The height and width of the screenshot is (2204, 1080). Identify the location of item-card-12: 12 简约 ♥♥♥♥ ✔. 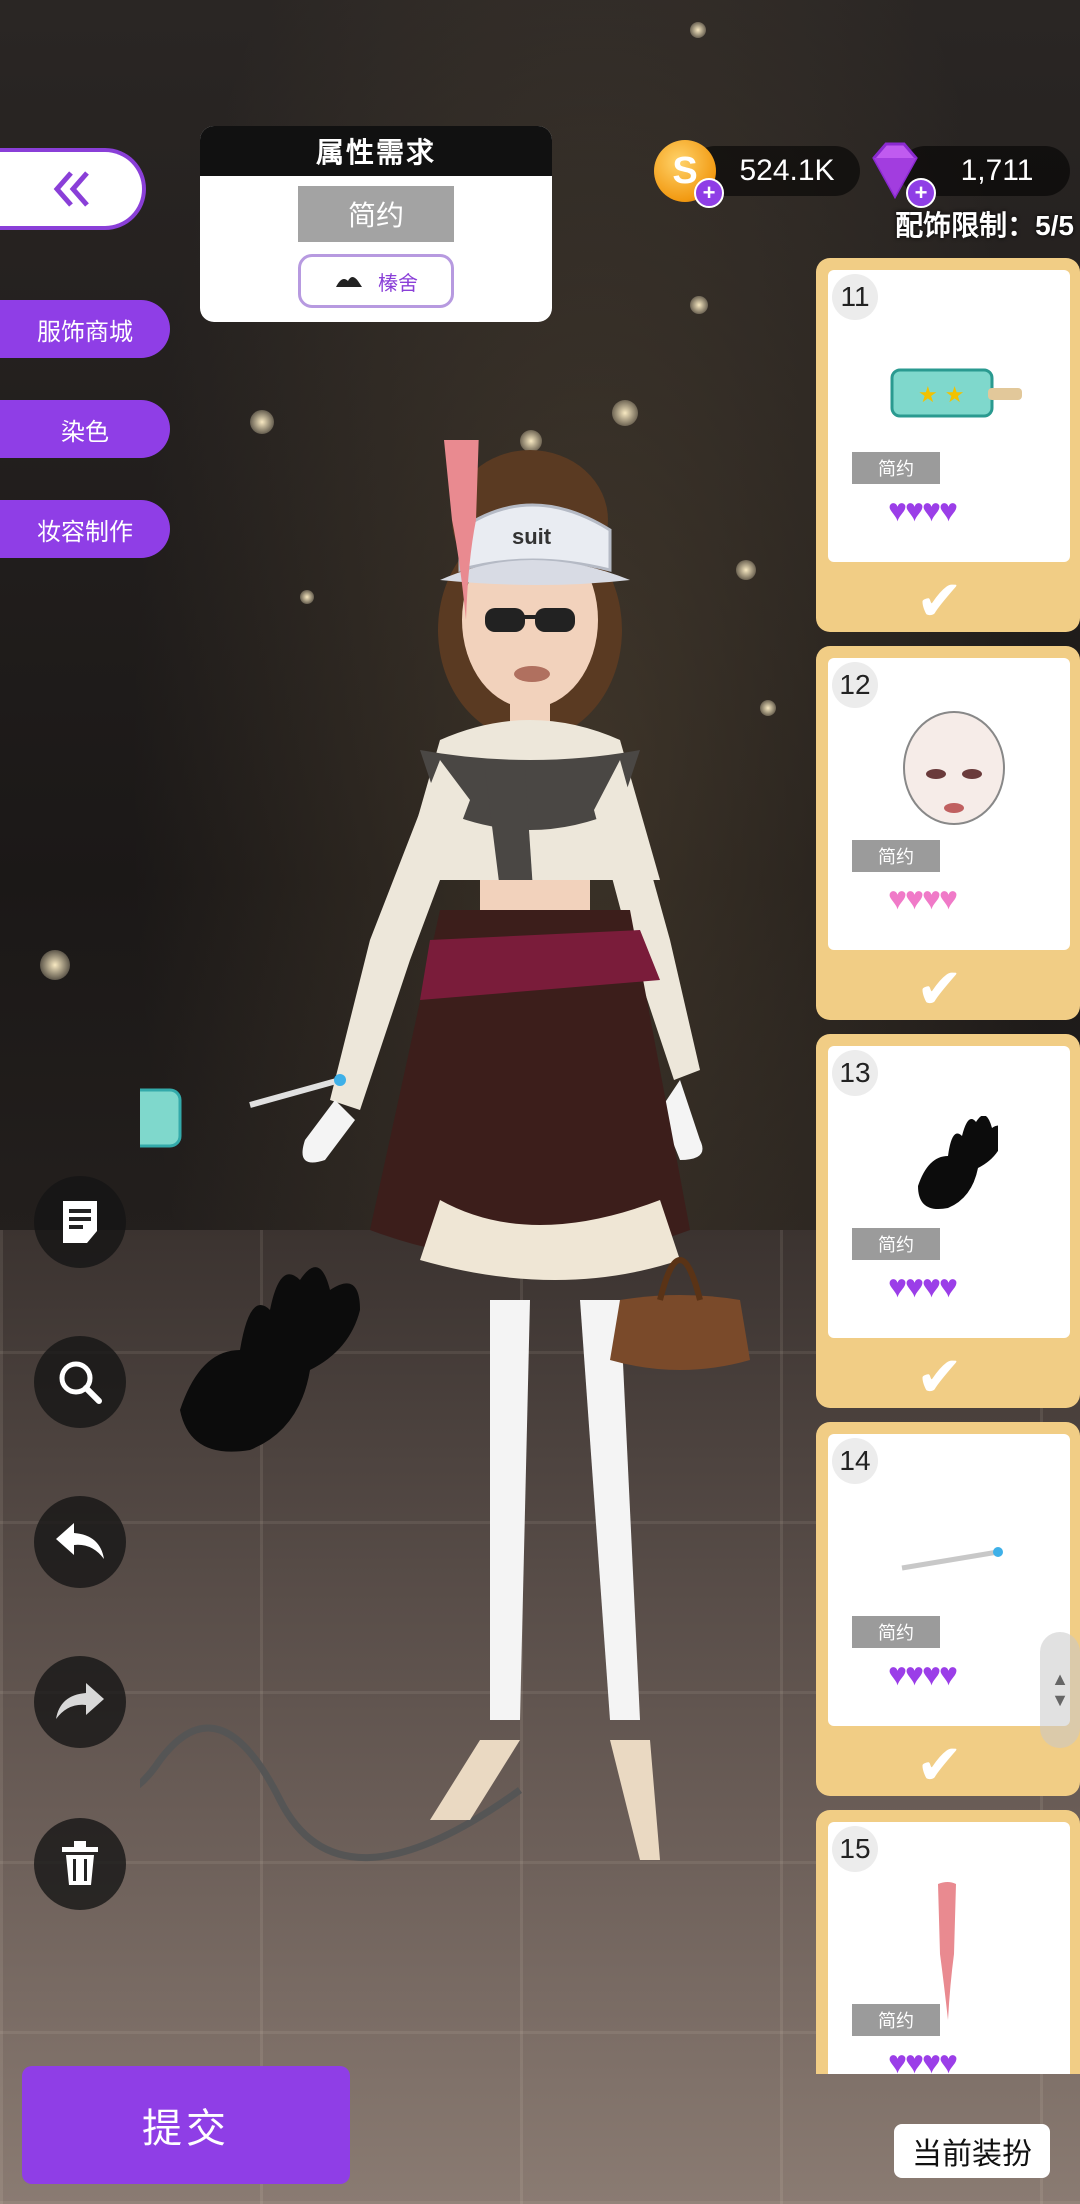
(948, 833).